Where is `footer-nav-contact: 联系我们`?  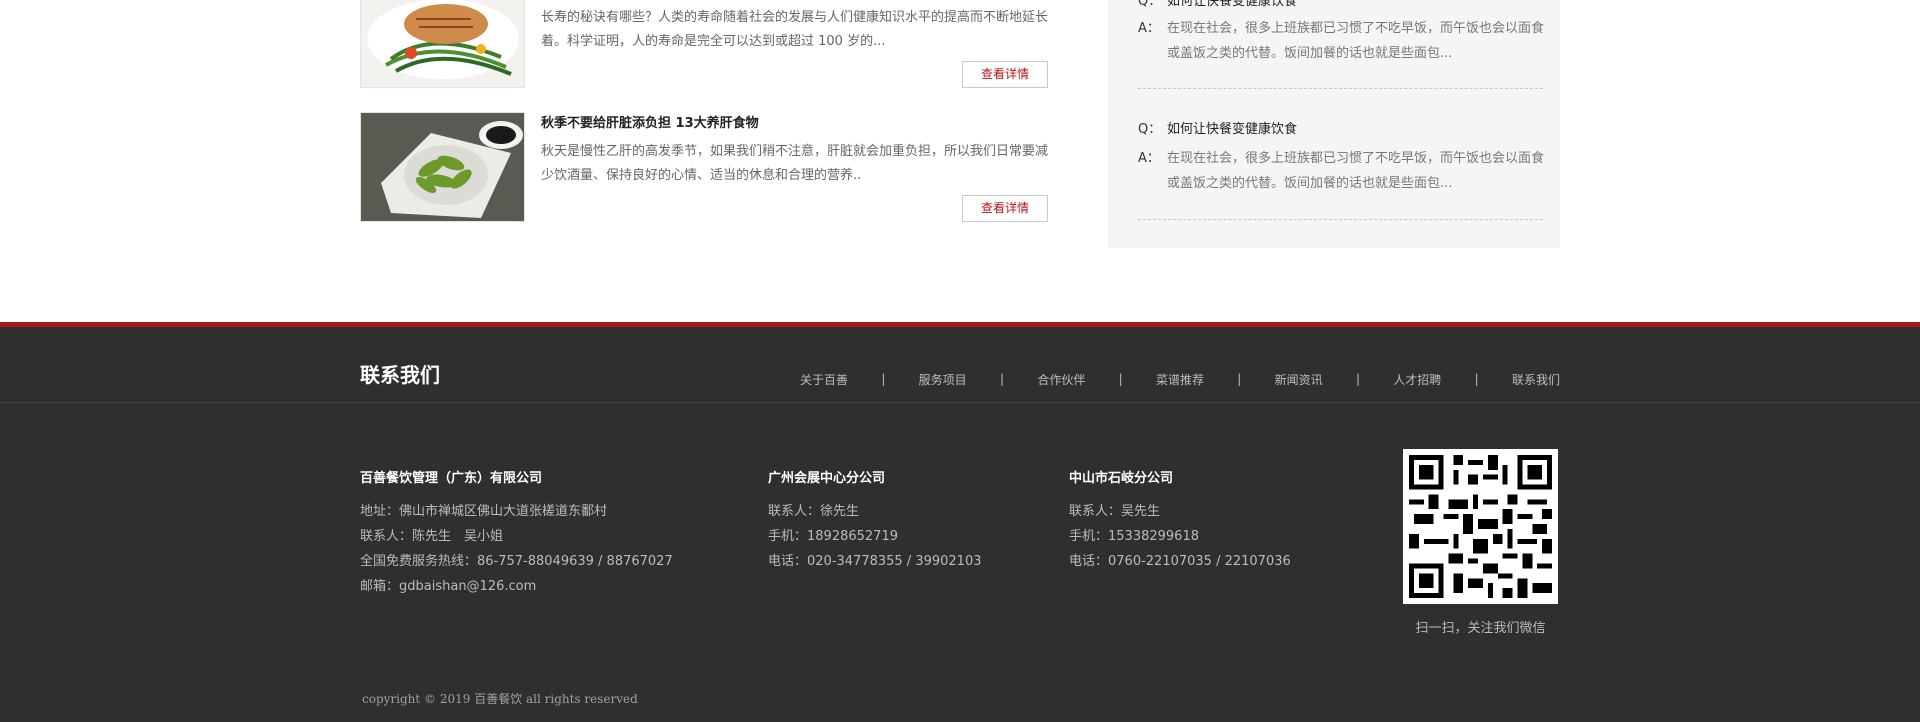 footer-nav-contact: 联系我们 is located at coordinates (1536, 379).